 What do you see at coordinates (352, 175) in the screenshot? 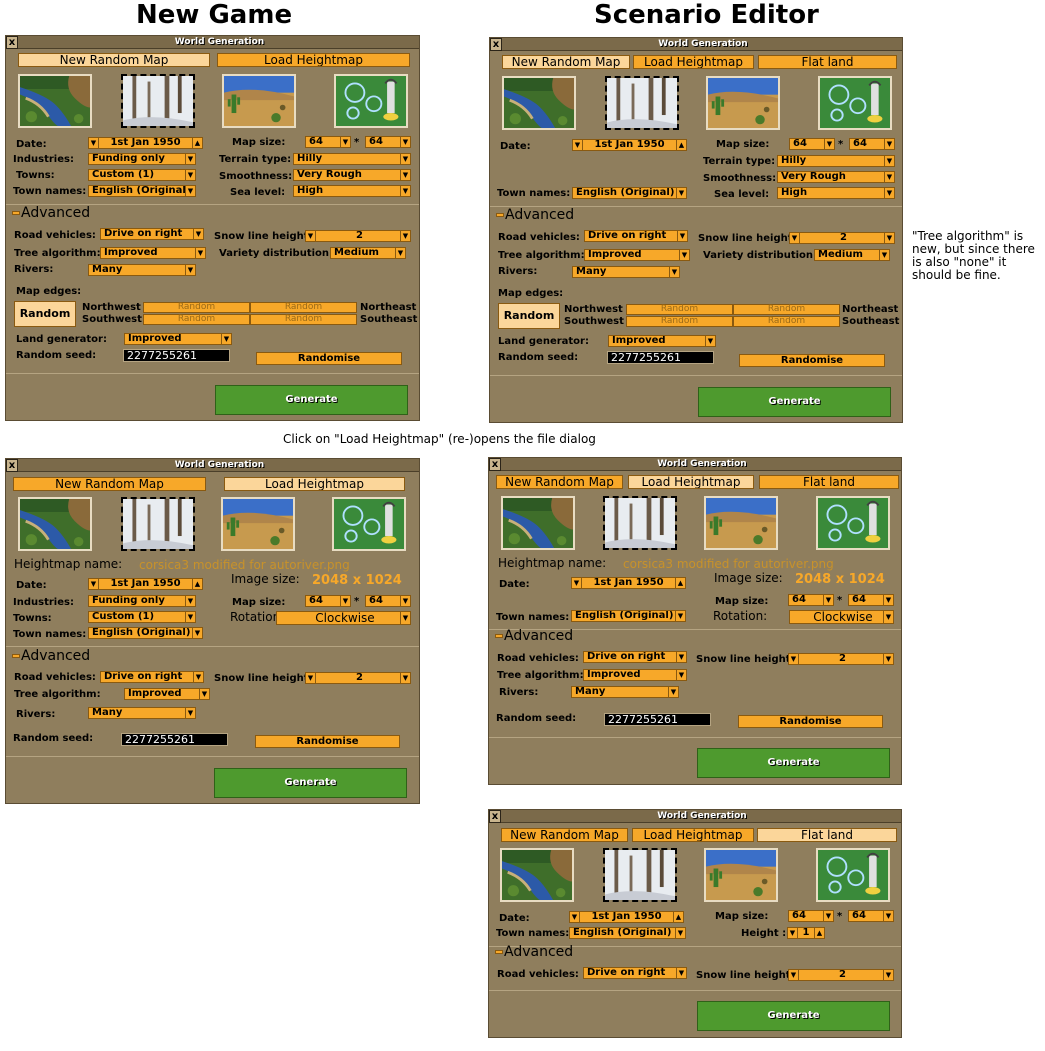
I see `smoothness-dropdown: Very Rough ▼` at bounding box center [352, 175].